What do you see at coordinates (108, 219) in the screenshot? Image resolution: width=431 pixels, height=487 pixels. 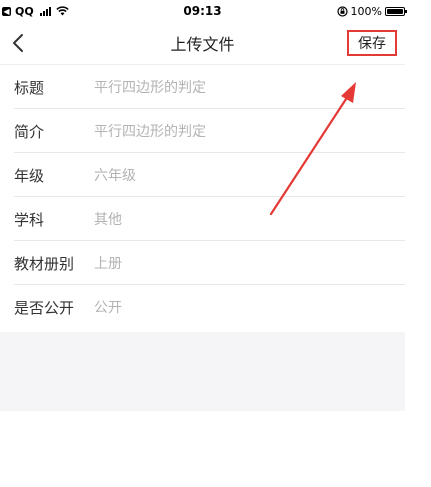 I see `row-value: 其他` at bounding box center [108, 219].